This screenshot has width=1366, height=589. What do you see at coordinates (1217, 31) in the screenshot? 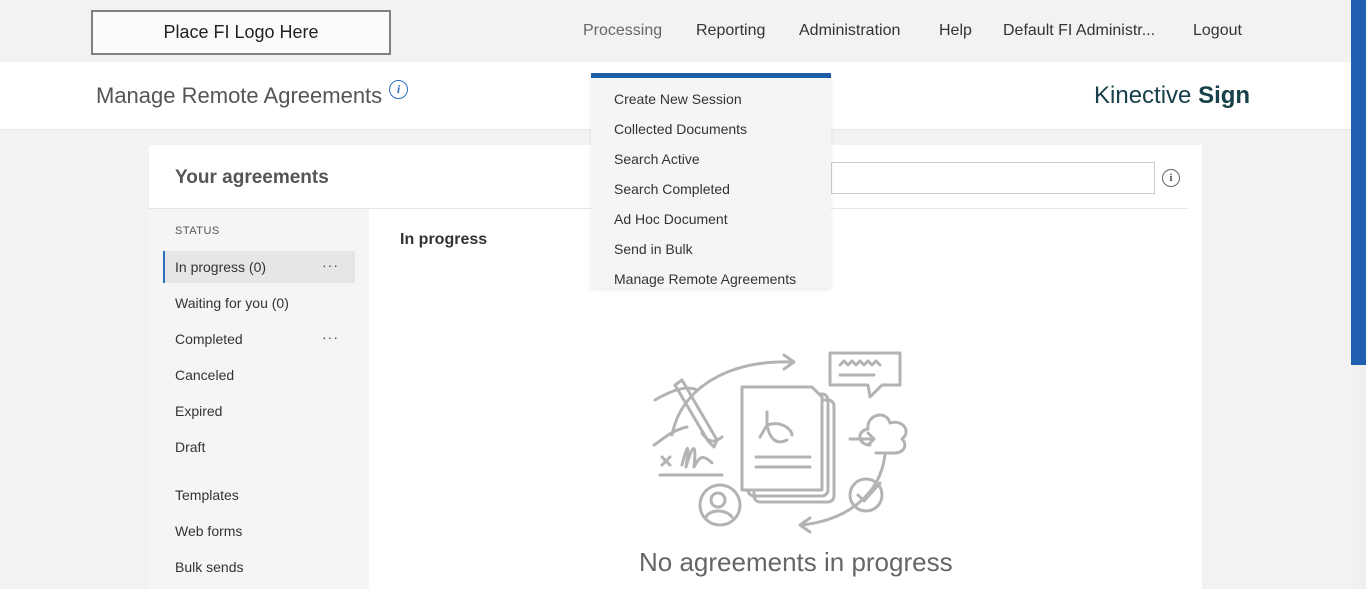
I see `nav-logout: Logout` at bounding box center [1217, 31].